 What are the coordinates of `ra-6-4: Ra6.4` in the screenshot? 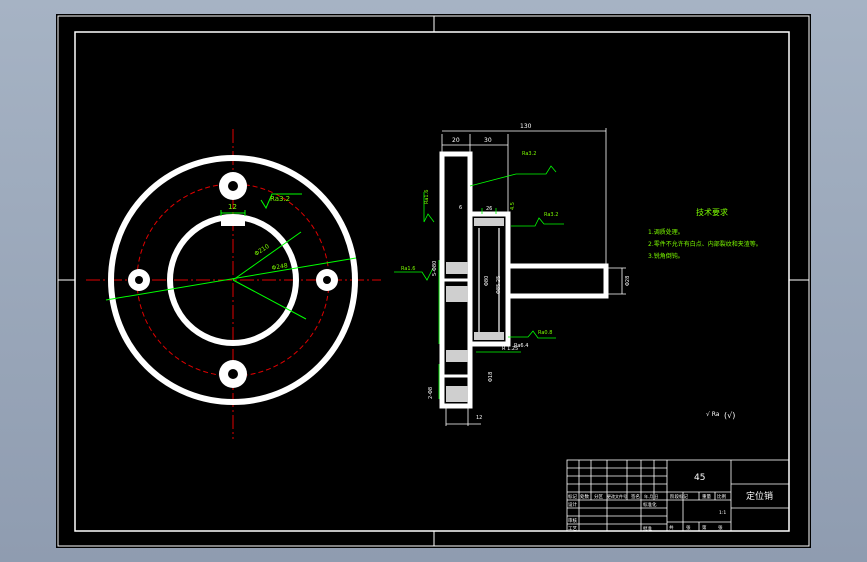 It's located at (521, 346).